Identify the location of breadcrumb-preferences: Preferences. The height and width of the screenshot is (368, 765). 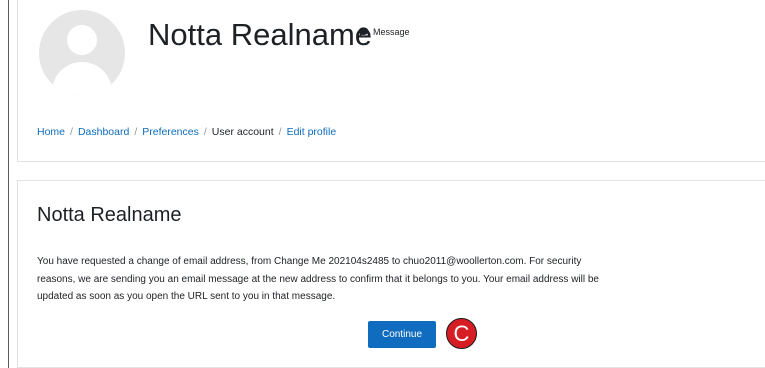
(170, 132).